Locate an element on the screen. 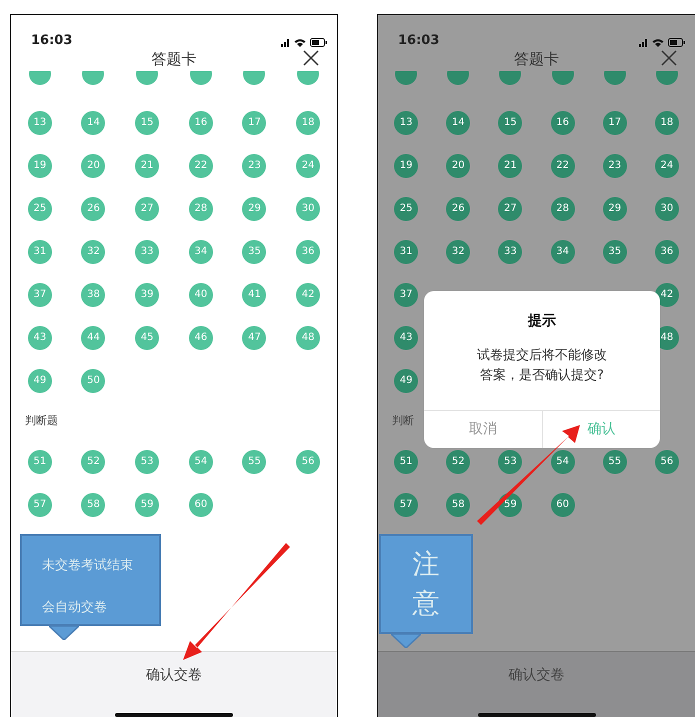 Image resolution: width=695 pixels, height=717 pixels. question-number: 39 is located at coordinates (147, 294).